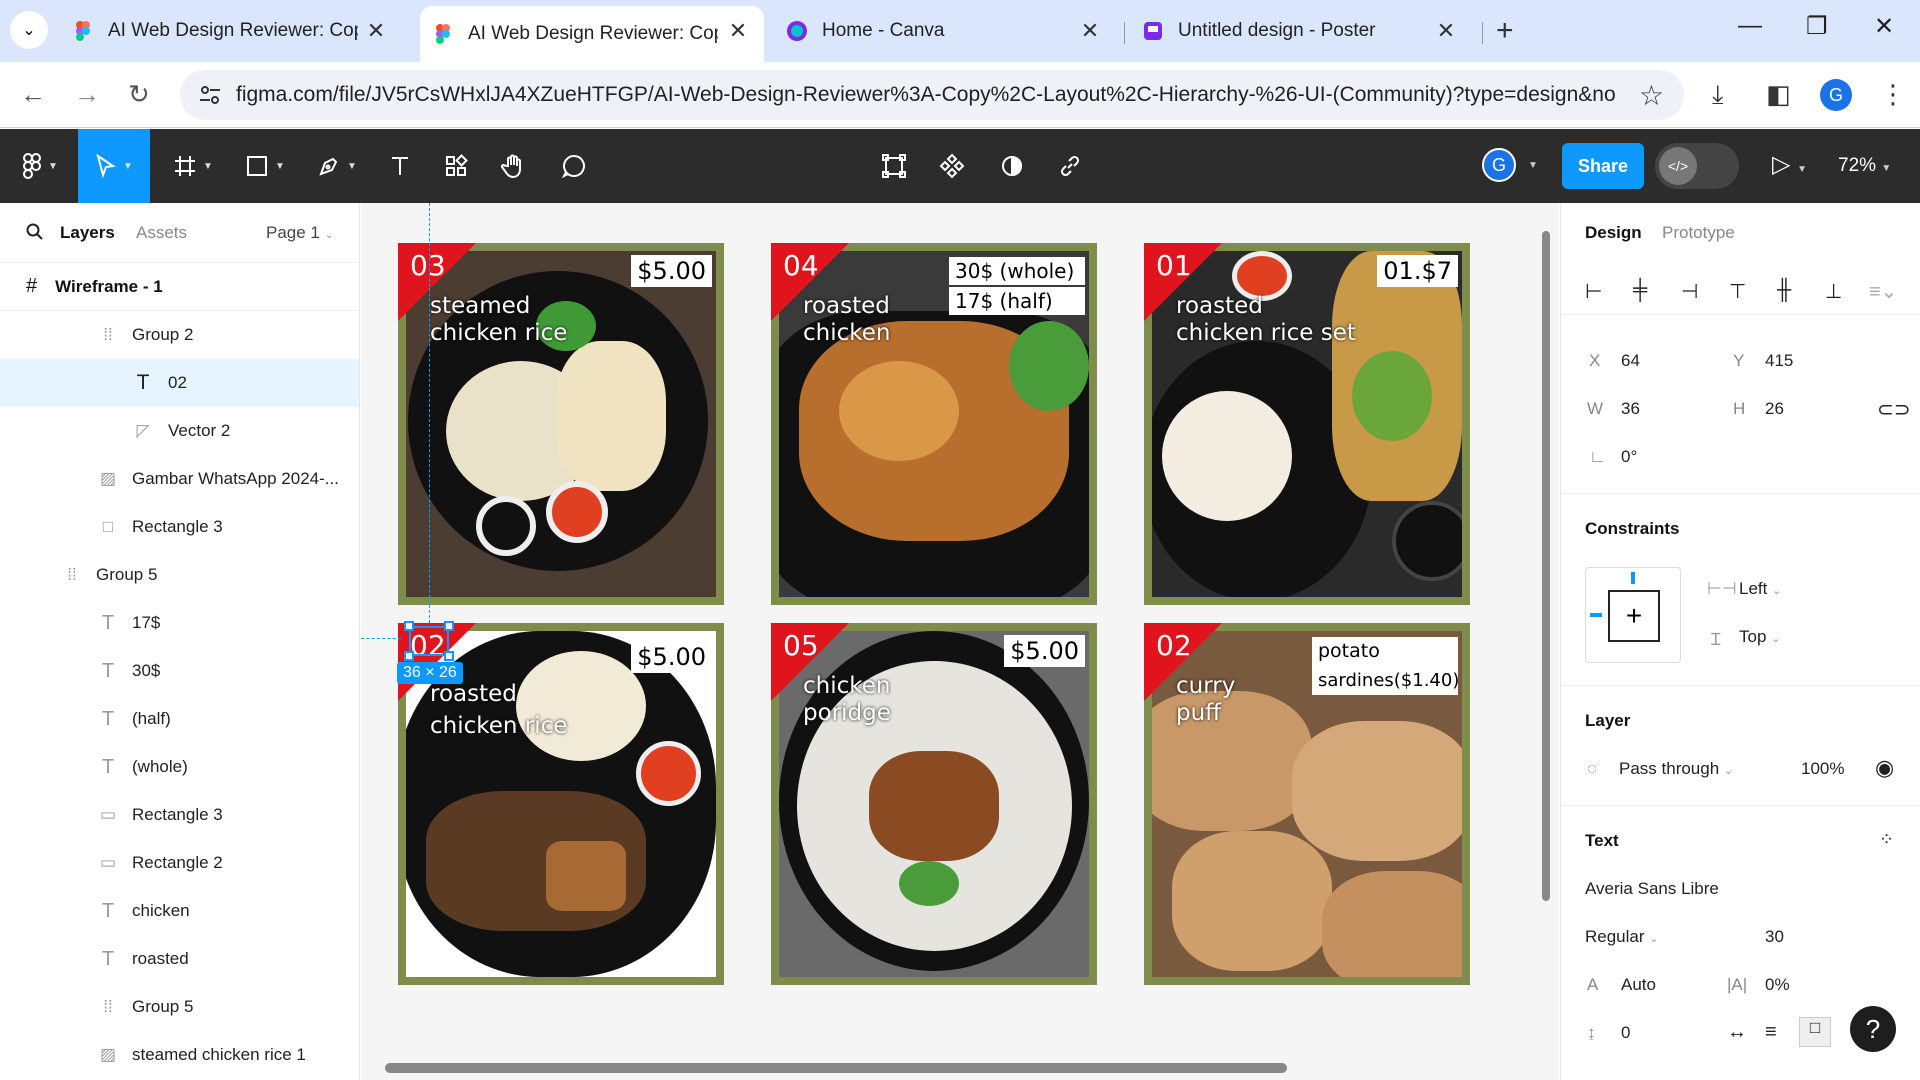  What do you see at coordinates (1697, 166) in the screenshot?
I see `dev-mode-toggle: </>` at bounding box center [1697, 166].